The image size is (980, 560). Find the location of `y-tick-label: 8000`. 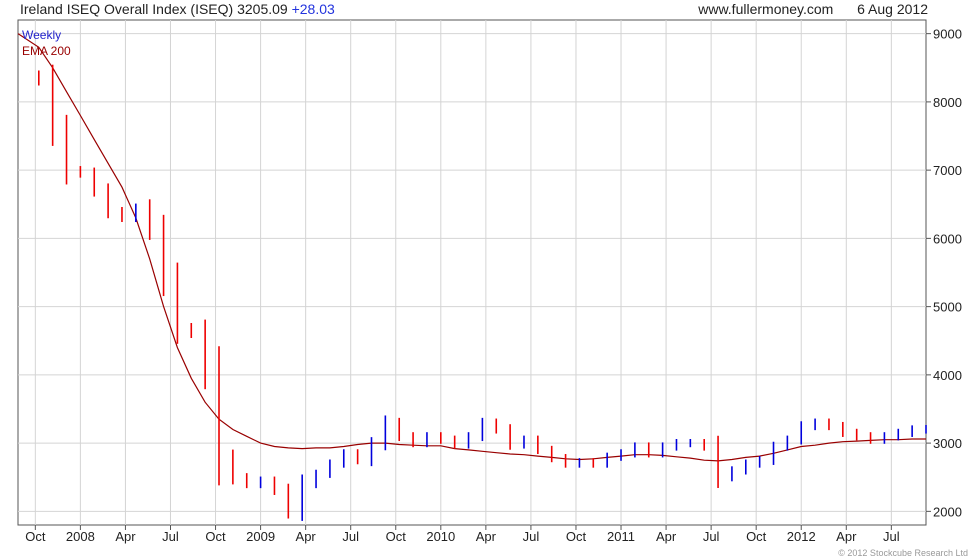

y-tick-label: 8000 is located at coordinates (947, 102).